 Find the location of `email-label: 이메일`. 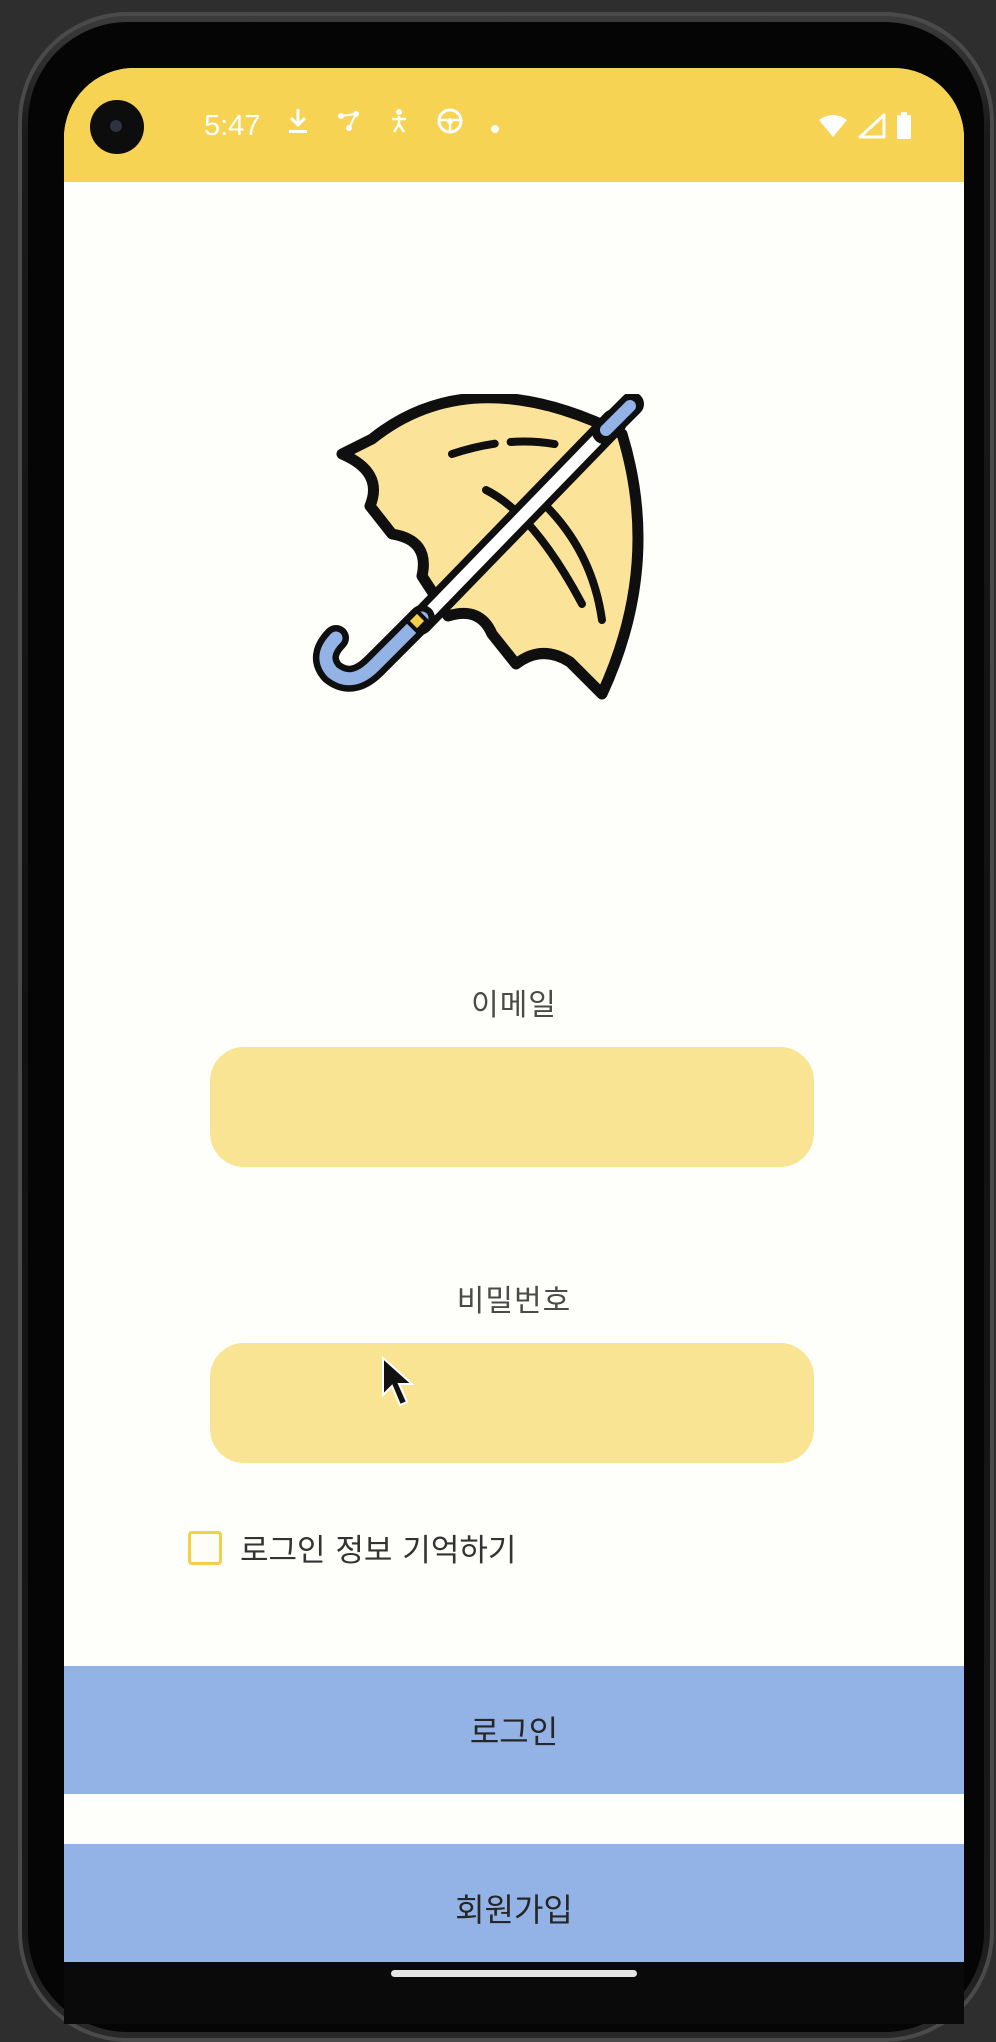

email-label: 이메일 is located at coordinates (514, 1005).